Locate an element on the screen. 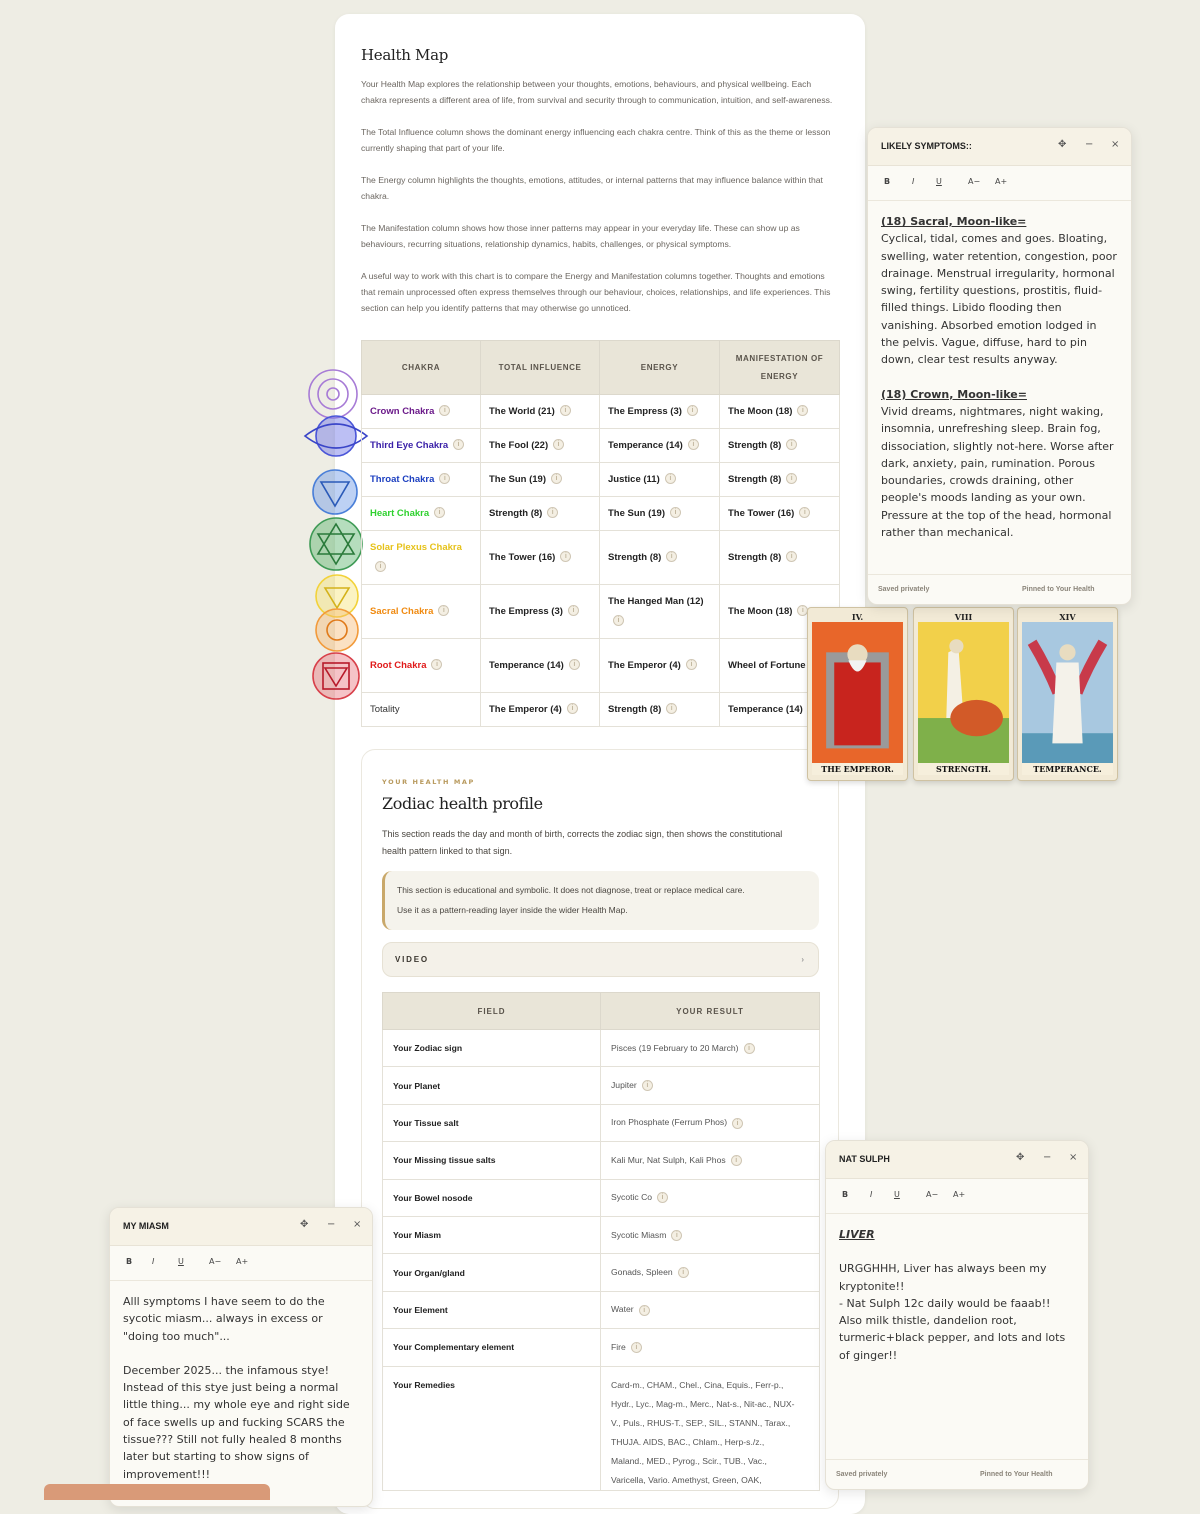 The image size is (1200, 1514). note-title: LIKELY SYMPTOMS:: is located at coordinates (926, 146).